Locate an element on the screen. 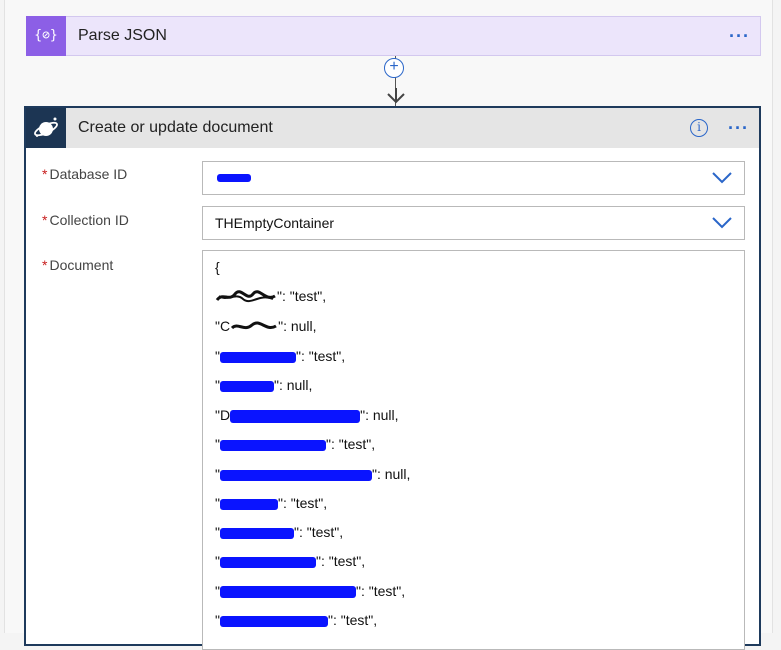  arrow-down-icon is located at coordinates (396, 96).